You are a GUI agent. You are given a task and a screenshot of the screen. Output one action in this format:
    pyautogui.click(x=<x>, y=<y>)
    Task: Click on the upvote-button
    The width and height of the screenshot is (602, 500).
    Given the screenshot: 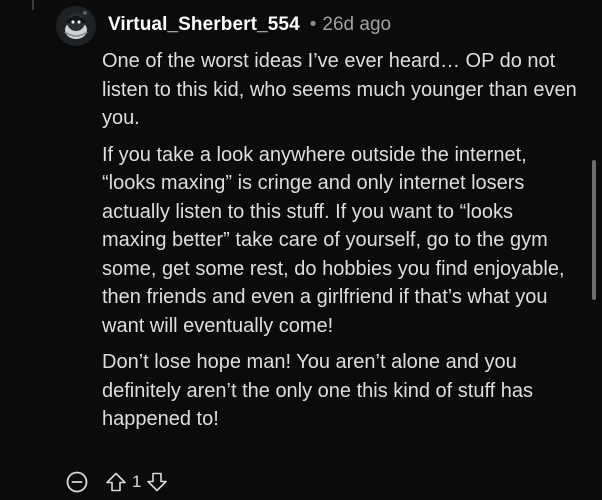 What is the action you would take?
    pyautogui.click(x=116, y=482)
    